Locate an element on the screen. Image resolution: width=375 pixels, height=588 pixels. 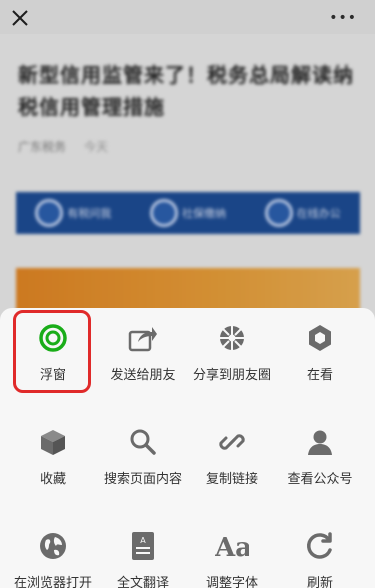
globe-icon is located at coordinates (53, 546).